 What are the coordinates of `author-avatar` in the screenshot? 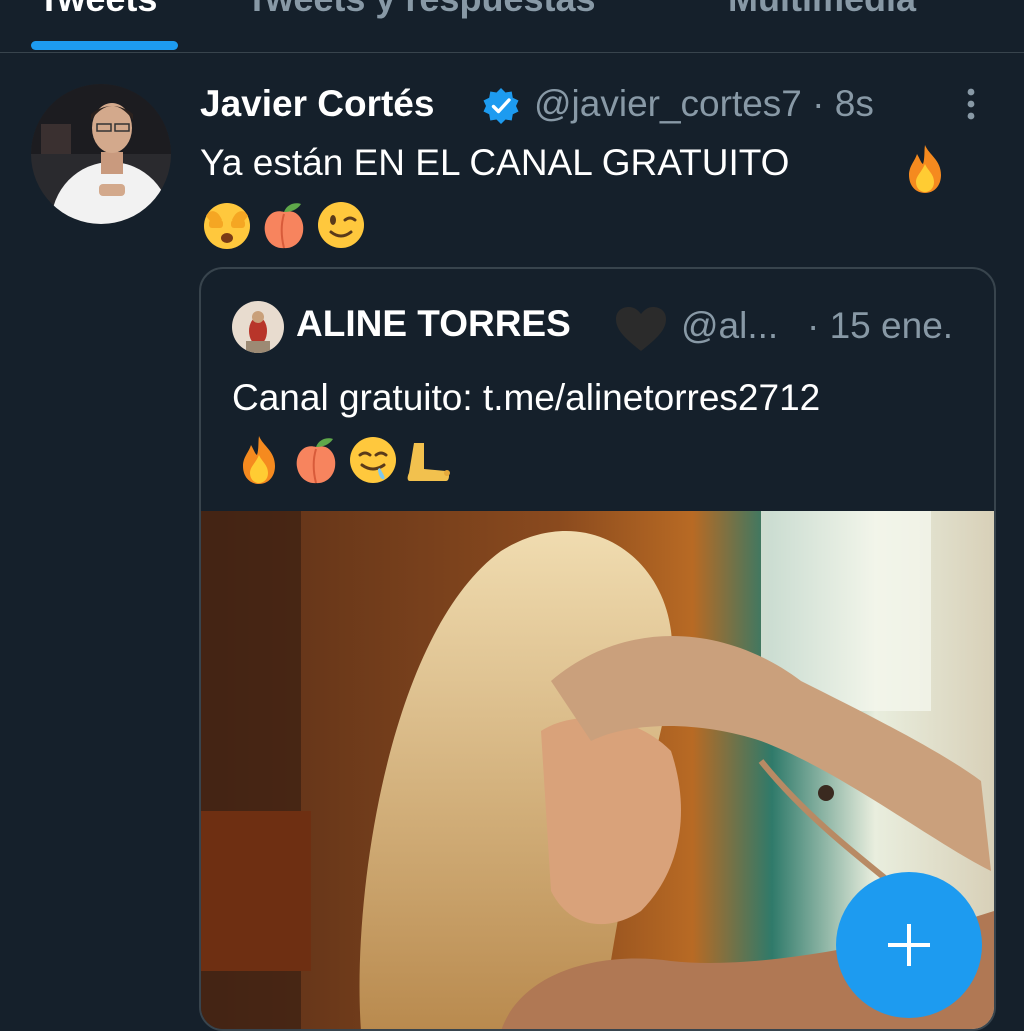 It's located at (101, 154).